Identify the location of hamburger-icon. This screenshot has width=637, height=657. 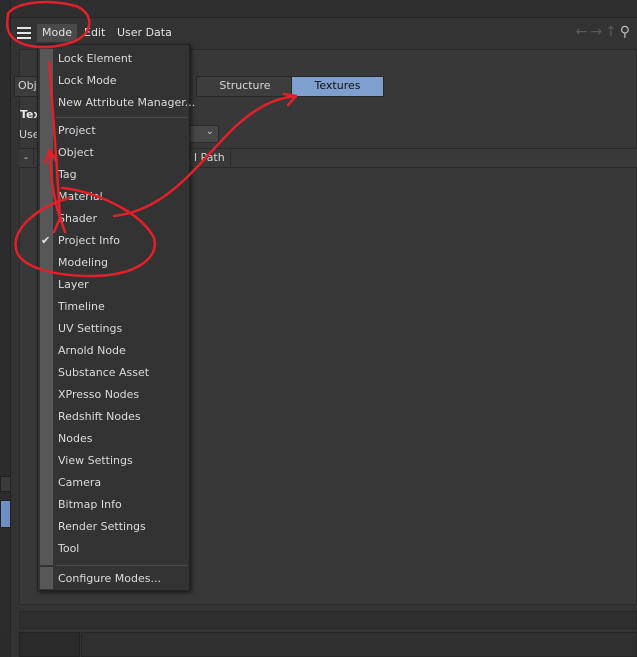
(24, 33).